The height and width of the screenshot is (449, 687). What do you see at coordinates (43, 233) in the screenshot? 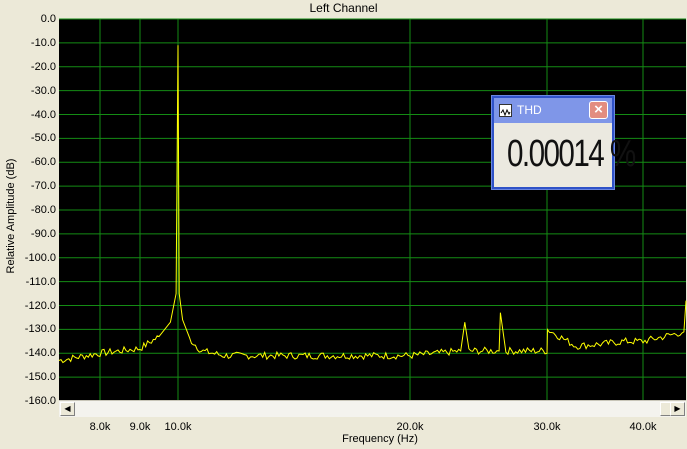
I see `y-tick-label: -90.0` at bounding box center [43, 233].